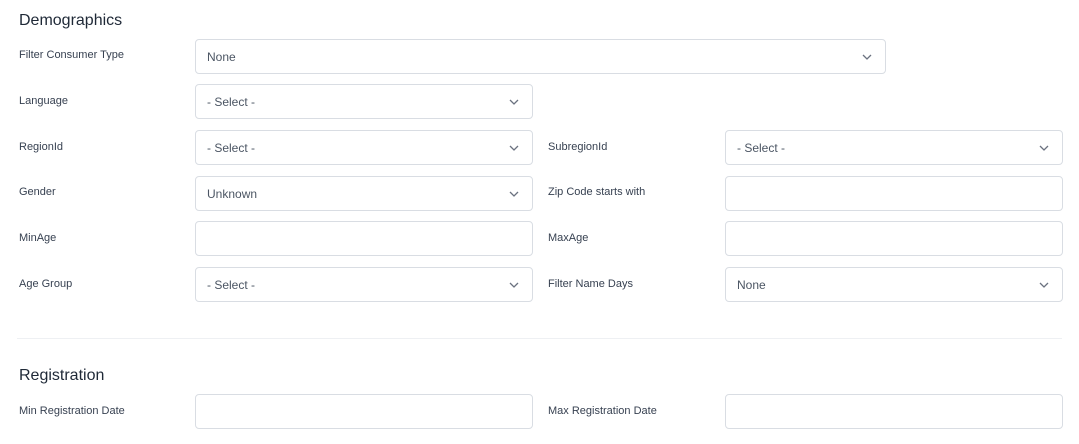  I want to click on zip-code-input, so click(894, 193).